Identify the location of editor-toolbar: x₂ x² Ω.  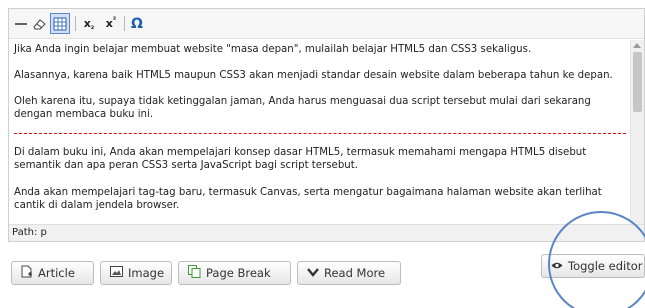
(326, 24).